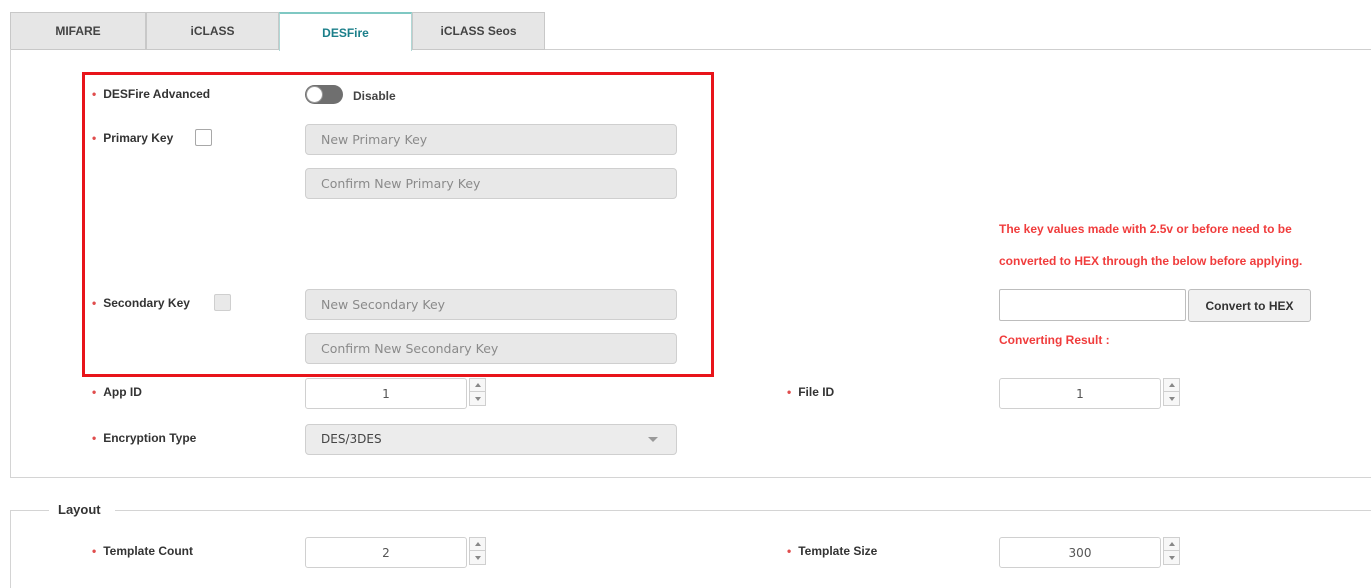 This screenshot has height=588, width=1371. I want to click on tab-label: DESFire, so click(345, 32).